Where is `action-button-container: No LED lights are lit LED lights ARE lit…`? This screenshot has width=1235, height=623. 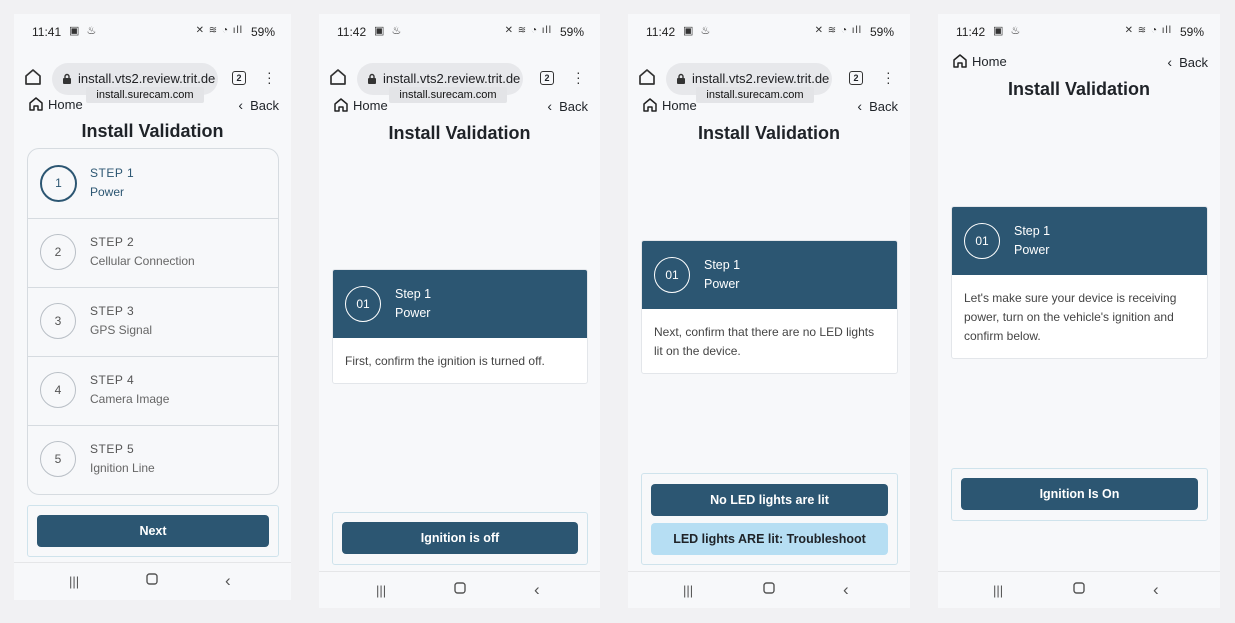
action-button-container: No LED lights are lit LED lights ARE lit… is located at coordinates (769, 519).